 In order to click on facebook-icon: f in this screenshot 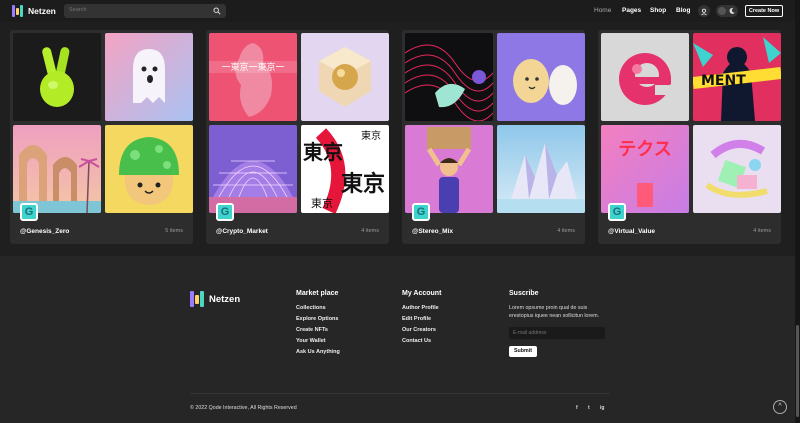, I will do `click(577, 408)`.